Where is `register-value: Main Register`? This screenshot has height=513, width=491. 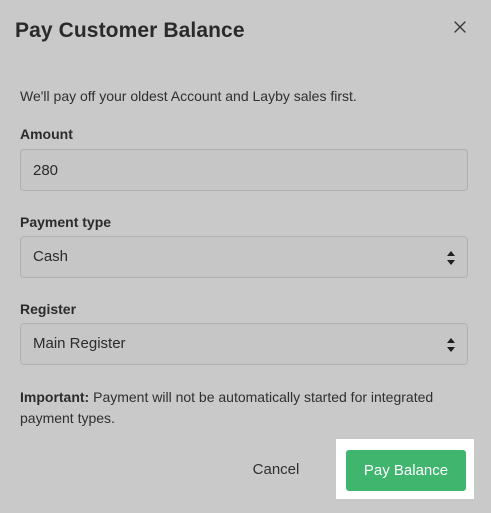 register-value: Main Register is located at coordinates (79, 343).